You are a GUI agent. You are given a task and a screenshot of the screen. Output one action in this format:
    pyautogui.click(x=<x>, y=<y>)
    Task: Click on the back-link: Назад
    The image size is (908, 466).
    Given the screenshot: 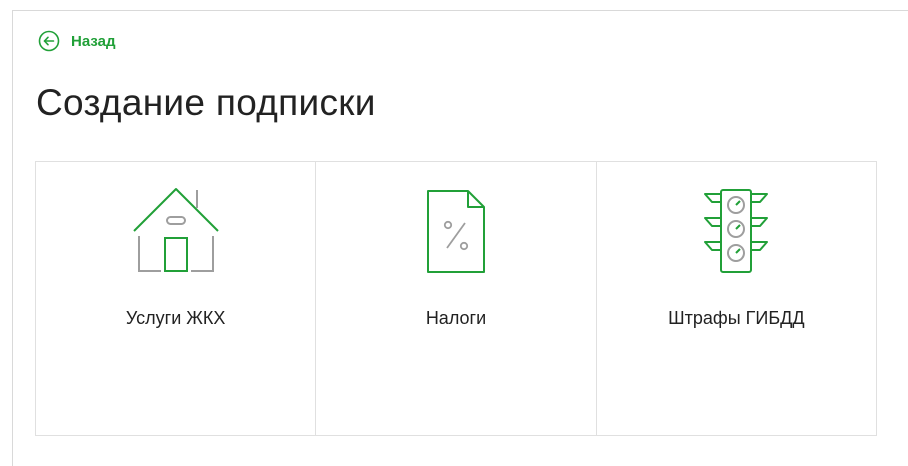 What is the action you would take?
    pyautogui.click(x=76, y=41)
    